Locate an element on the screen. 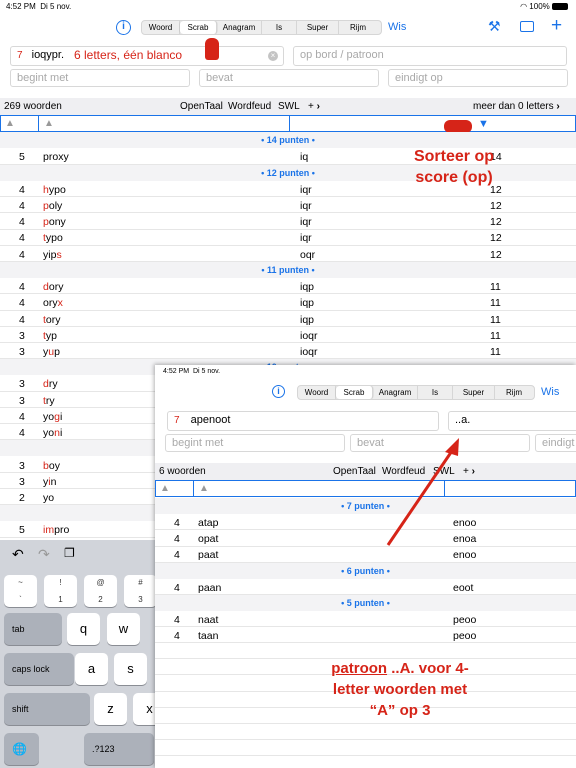  arrow-head is located at coordinates (452, 447).